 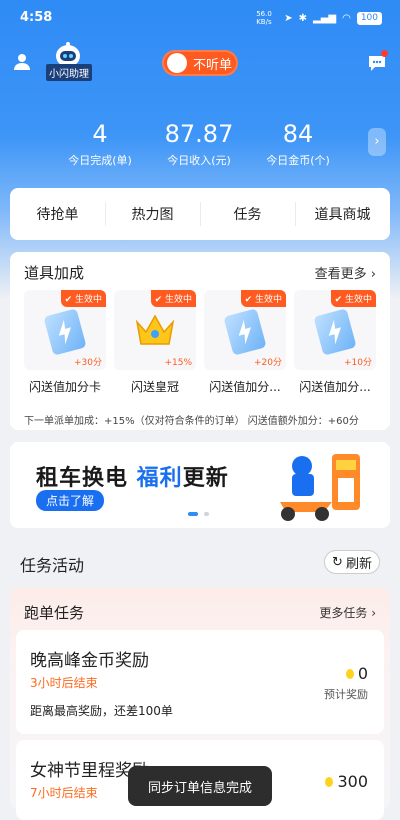 What do you see at coordinates (69, 72) in the screenshot?
I see `assistant-label: 小闪助理` at bounding box center [69, 72].